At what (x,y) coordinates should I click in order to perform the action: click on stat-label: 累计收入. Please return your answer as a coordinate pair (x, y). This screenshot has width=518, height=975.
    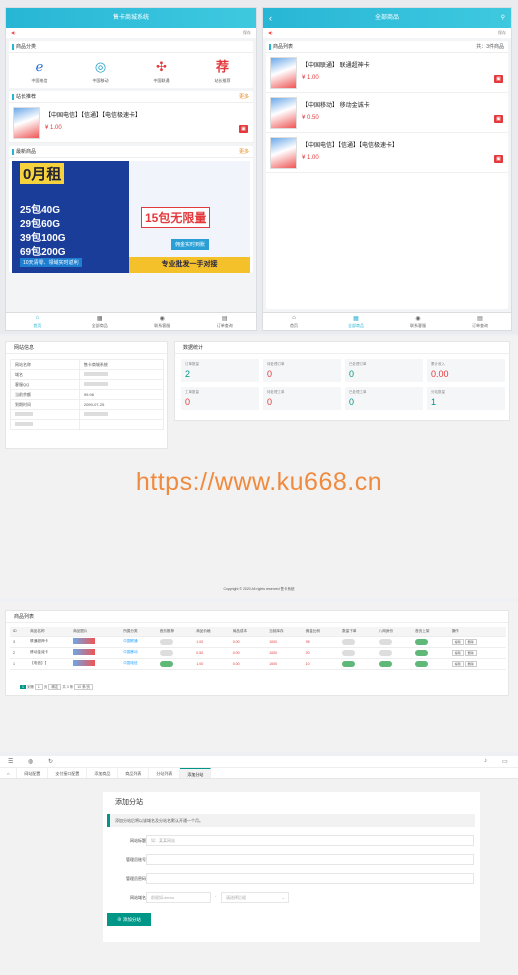
    Looking at the image, I should click on (438, 364).